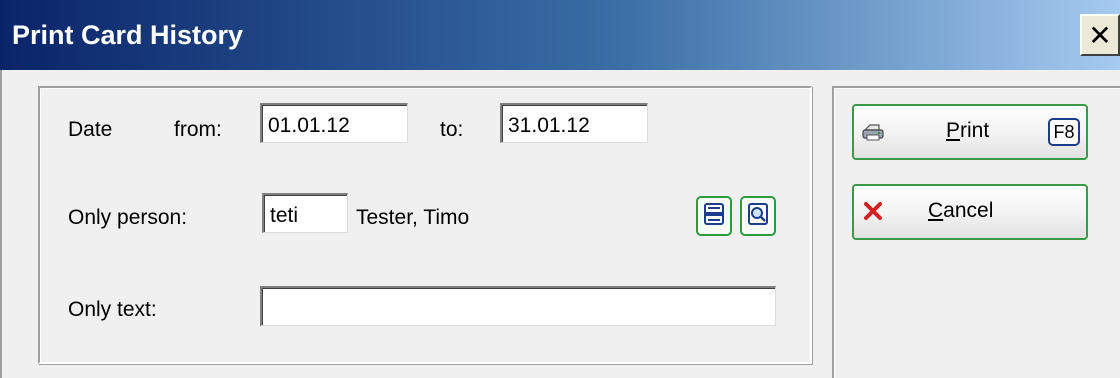 This screenshot has width=1120, height=378. What do you see at coordinates (1, 224) in the screenshot?
I see `dialog-left-border` at bounding box center [1, 224].